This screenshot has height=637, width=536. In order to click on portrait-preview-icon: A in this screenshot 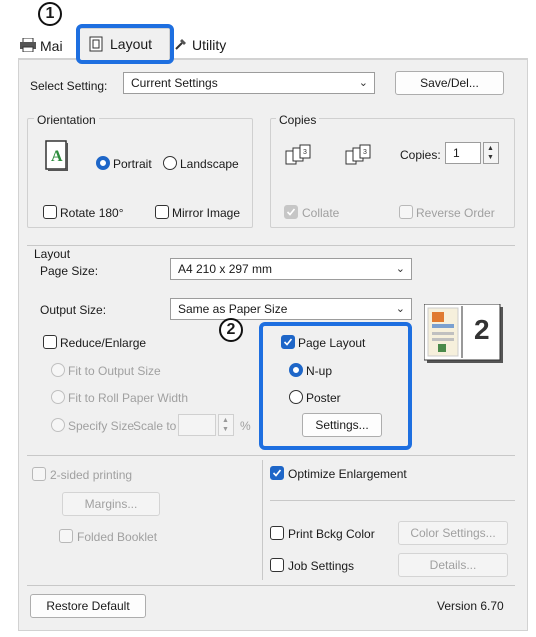, I will do `click(56, 155)`.